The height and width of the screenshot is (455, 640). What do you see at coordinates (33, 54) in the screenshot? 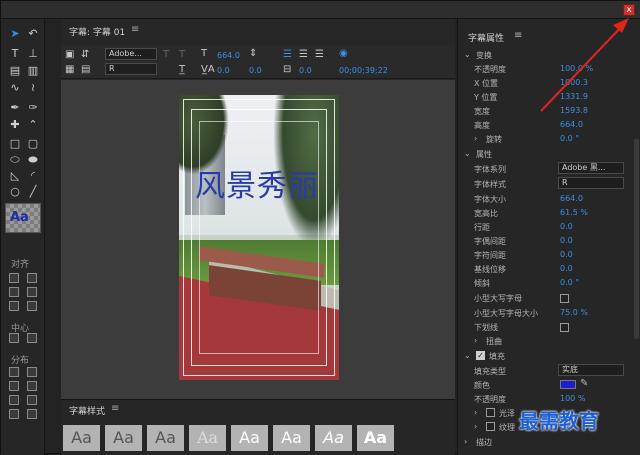
I see `vertical-type-tool-icon: ⊥` at bounding box center [33, 54].